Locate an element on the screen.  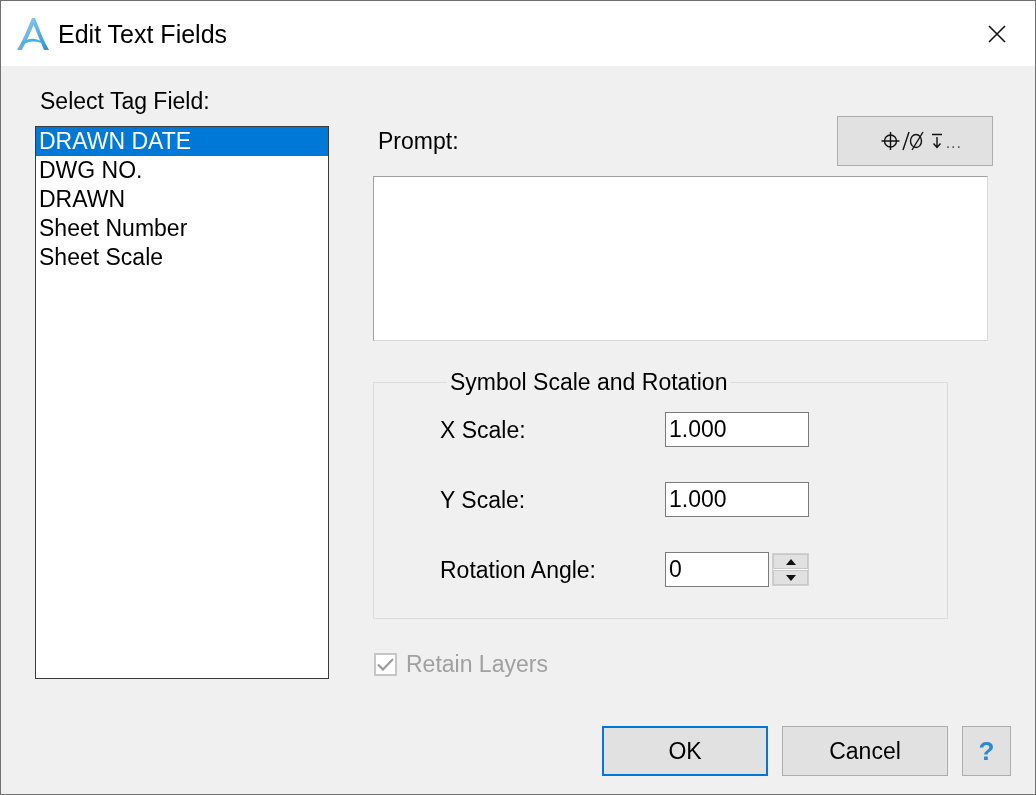
list-item: Sheet Scale is located at coordinates (182, 257).